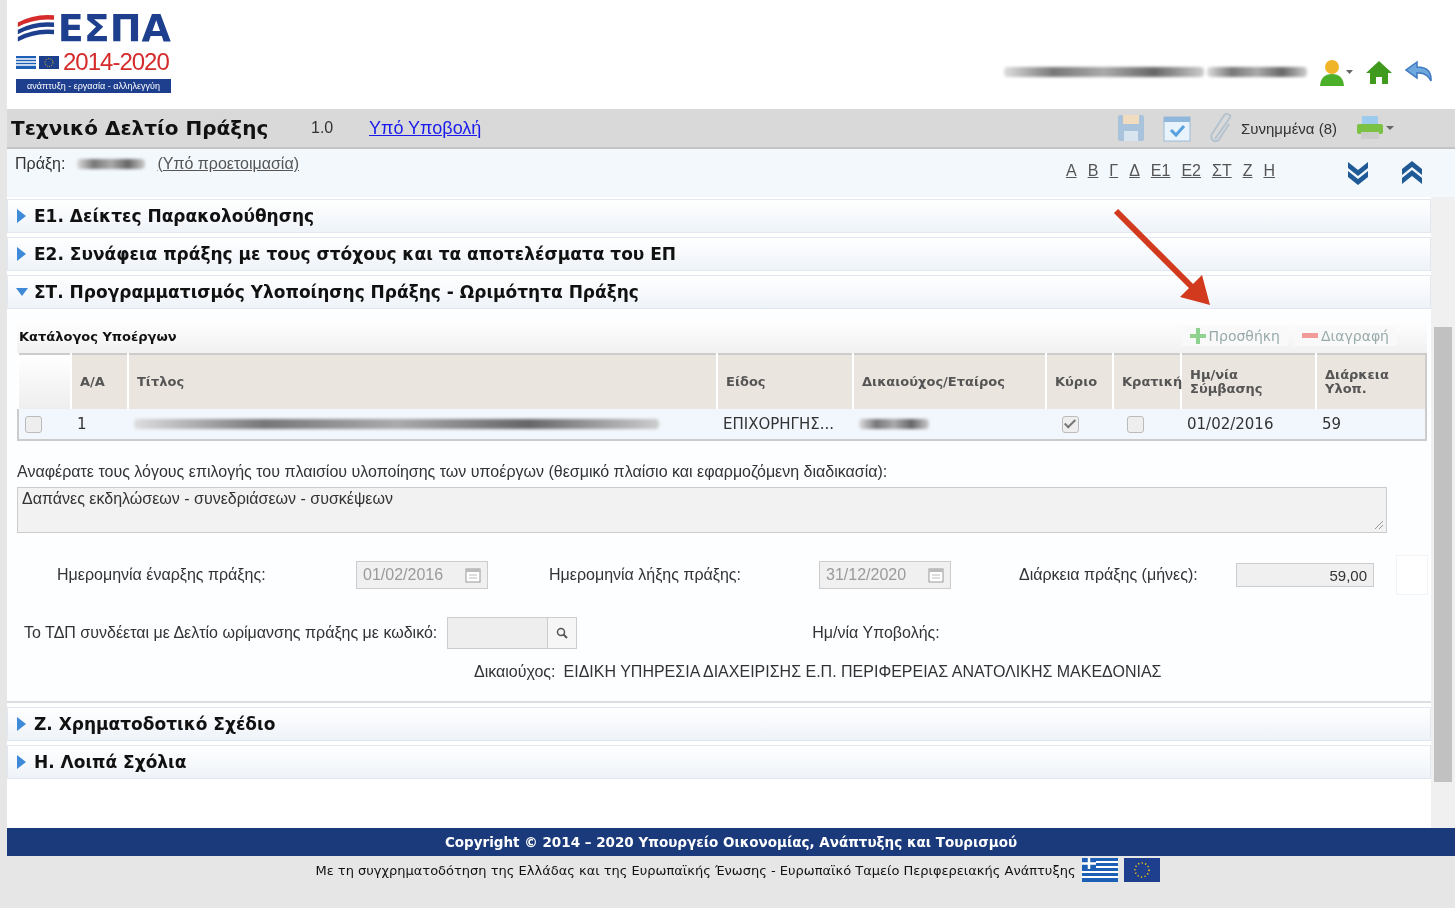  Describe the element at coordinates (1177, 128) in the screenshot. I see `calendar-check-icon` at that location.